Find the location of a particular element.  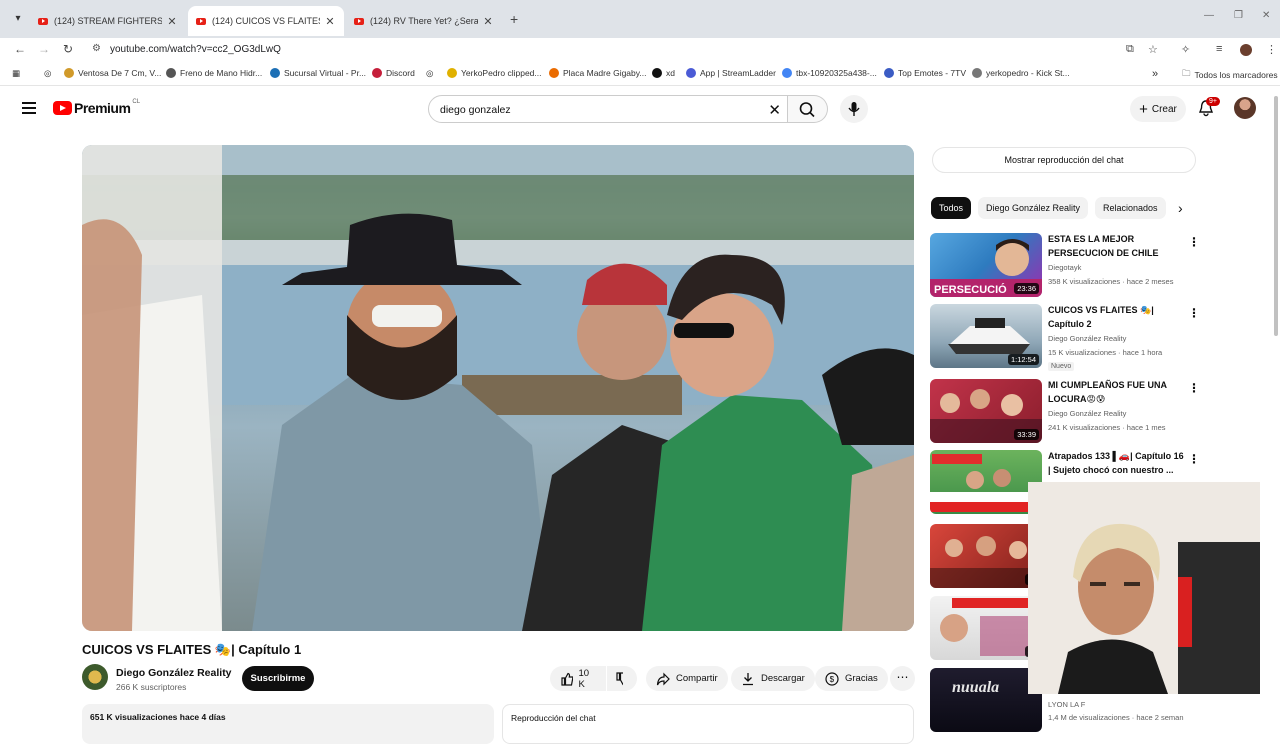

chip-related: Relacionados is located at coordinates (1130, 208).